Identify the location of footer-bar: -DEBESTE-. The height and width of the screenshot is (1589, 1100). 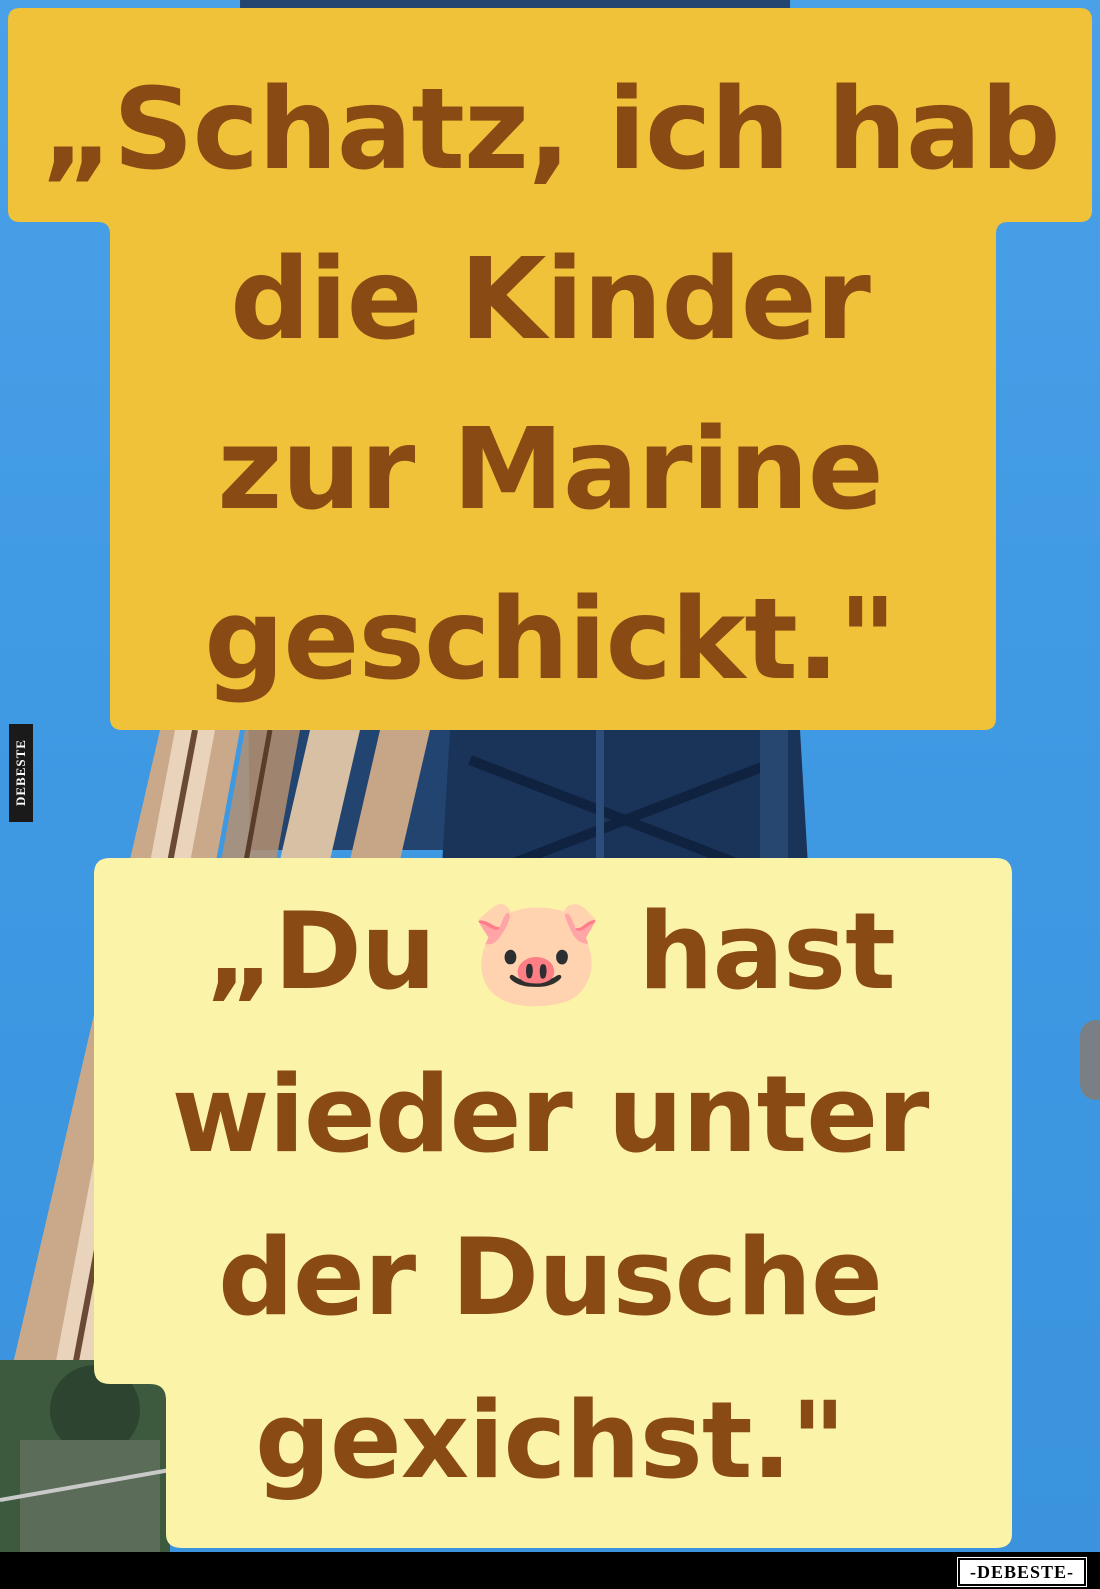
(550, 1570).